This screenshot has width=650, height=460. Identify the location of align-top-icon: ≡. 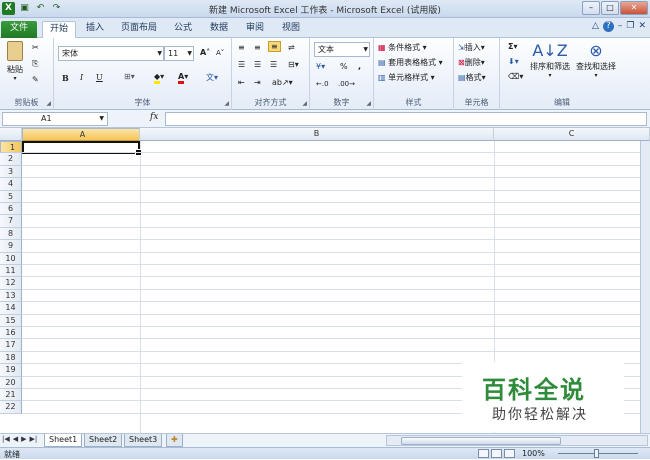
(241, 47).